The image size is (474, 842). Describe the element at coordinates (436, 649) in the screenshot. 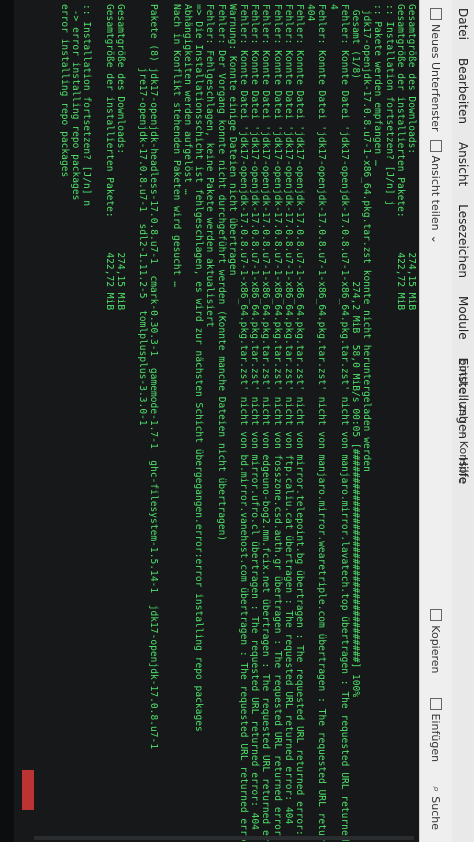

I see `copy-label: Kopieren` at that location.